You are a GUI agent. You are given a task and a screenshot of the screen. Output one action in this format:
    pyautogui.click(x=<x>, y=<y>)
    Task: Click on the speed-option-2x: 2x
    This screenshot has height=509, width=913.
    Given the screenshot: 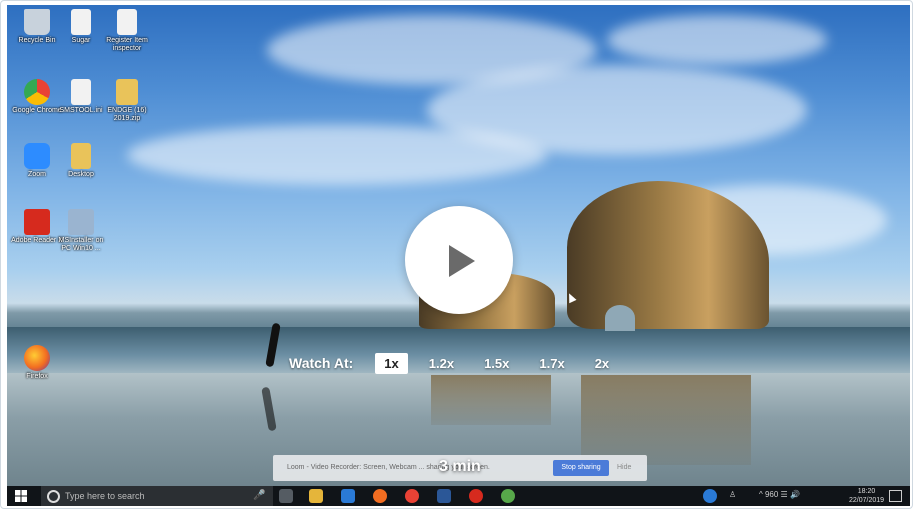 What is the action you would take?
    pyautogui.click(x=602, y=363)
    